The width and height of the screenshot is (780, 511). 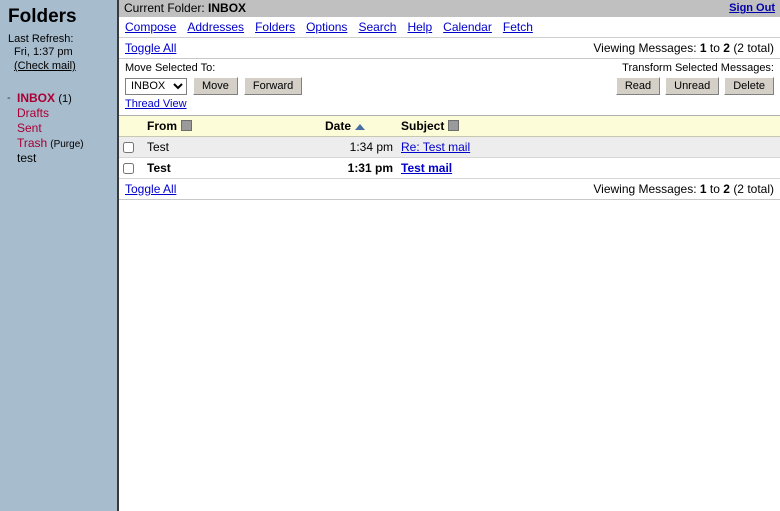 What do you see at coordinates (32, 143) in the screenshot?
I see `folder-link-trash: Trash` at bounding box center [32, 143].